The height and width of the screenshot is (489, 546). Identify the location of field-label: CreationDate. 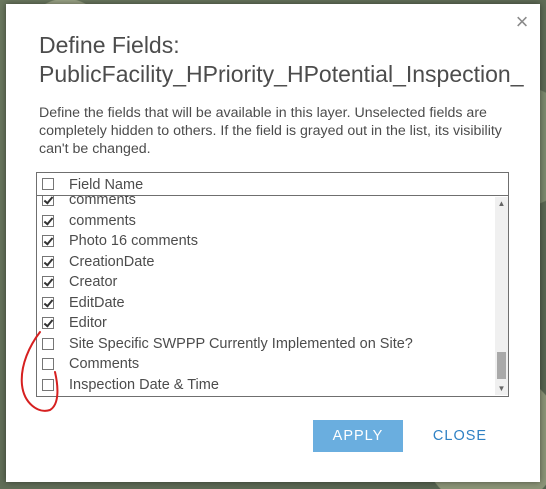
(112, 261).